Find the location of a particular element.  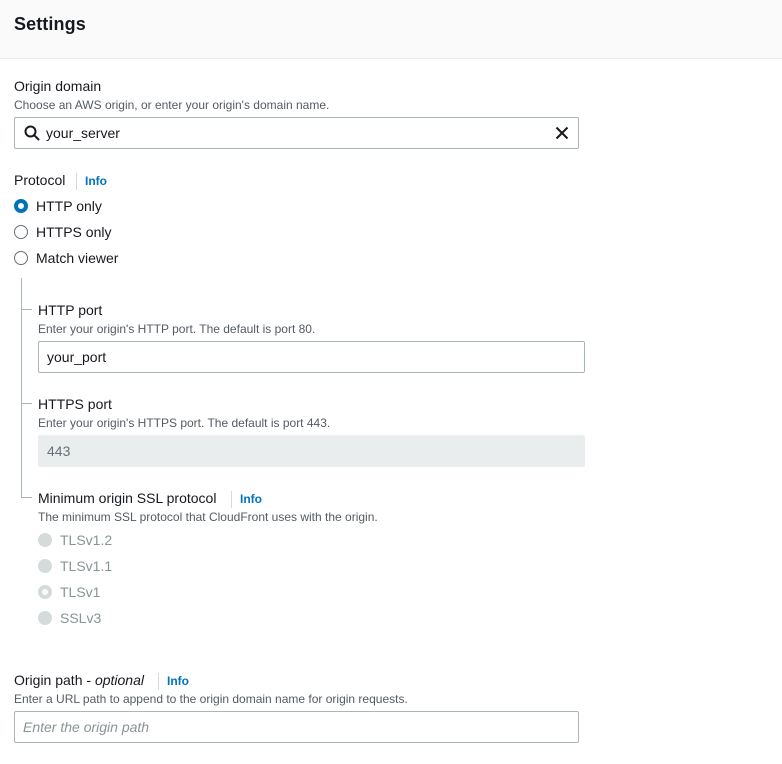

radio-sslv3: SSLv3 is located at coordinates (69, 618).